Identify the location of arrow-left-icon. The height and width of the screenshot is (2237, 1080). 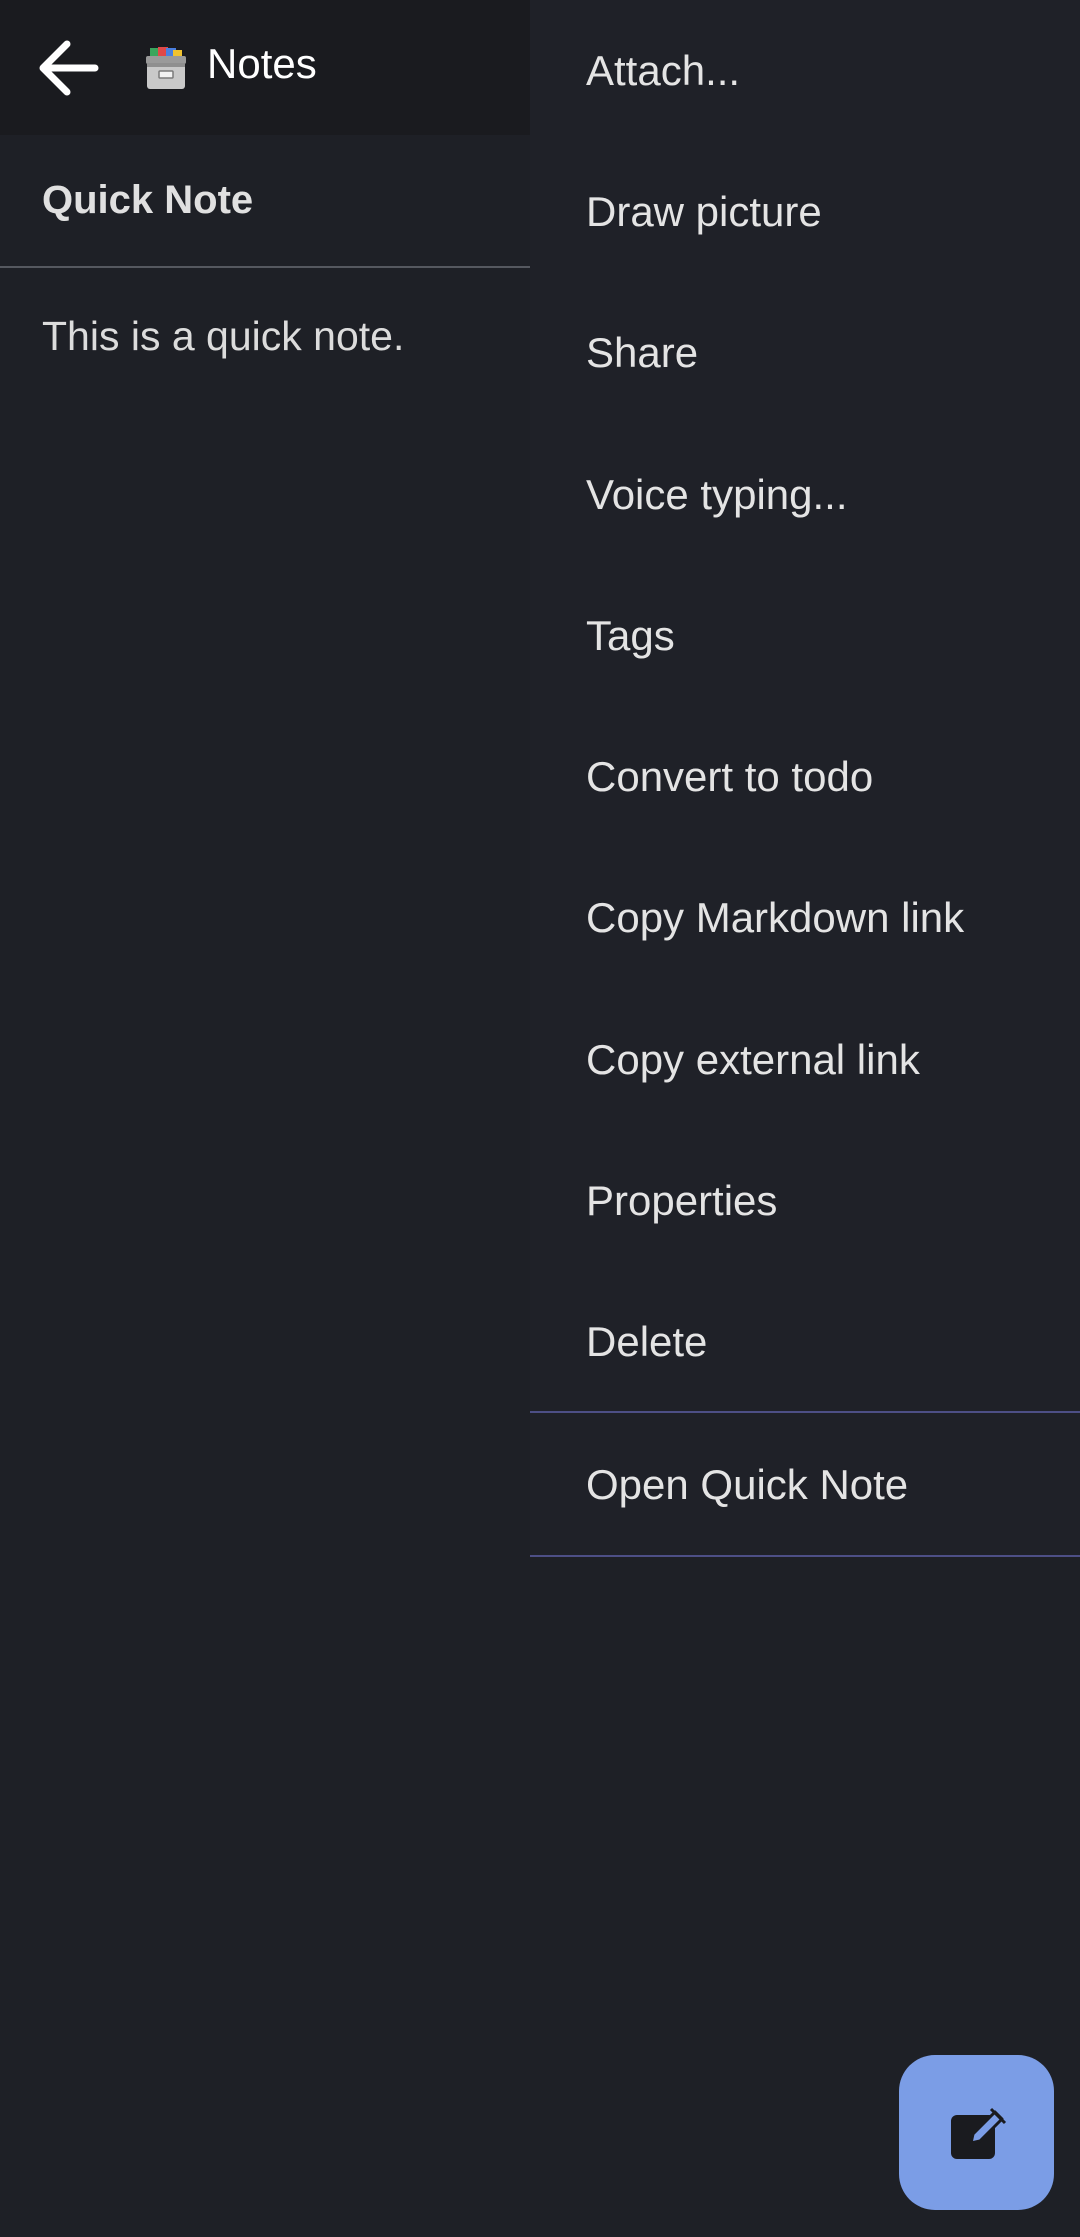
(69, 68).